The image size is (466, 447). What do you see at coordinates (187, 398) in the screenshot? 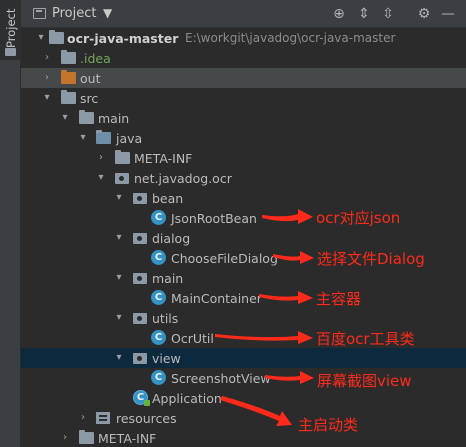
I see `tree-label-application: Application` at bounding box center [187, 398].